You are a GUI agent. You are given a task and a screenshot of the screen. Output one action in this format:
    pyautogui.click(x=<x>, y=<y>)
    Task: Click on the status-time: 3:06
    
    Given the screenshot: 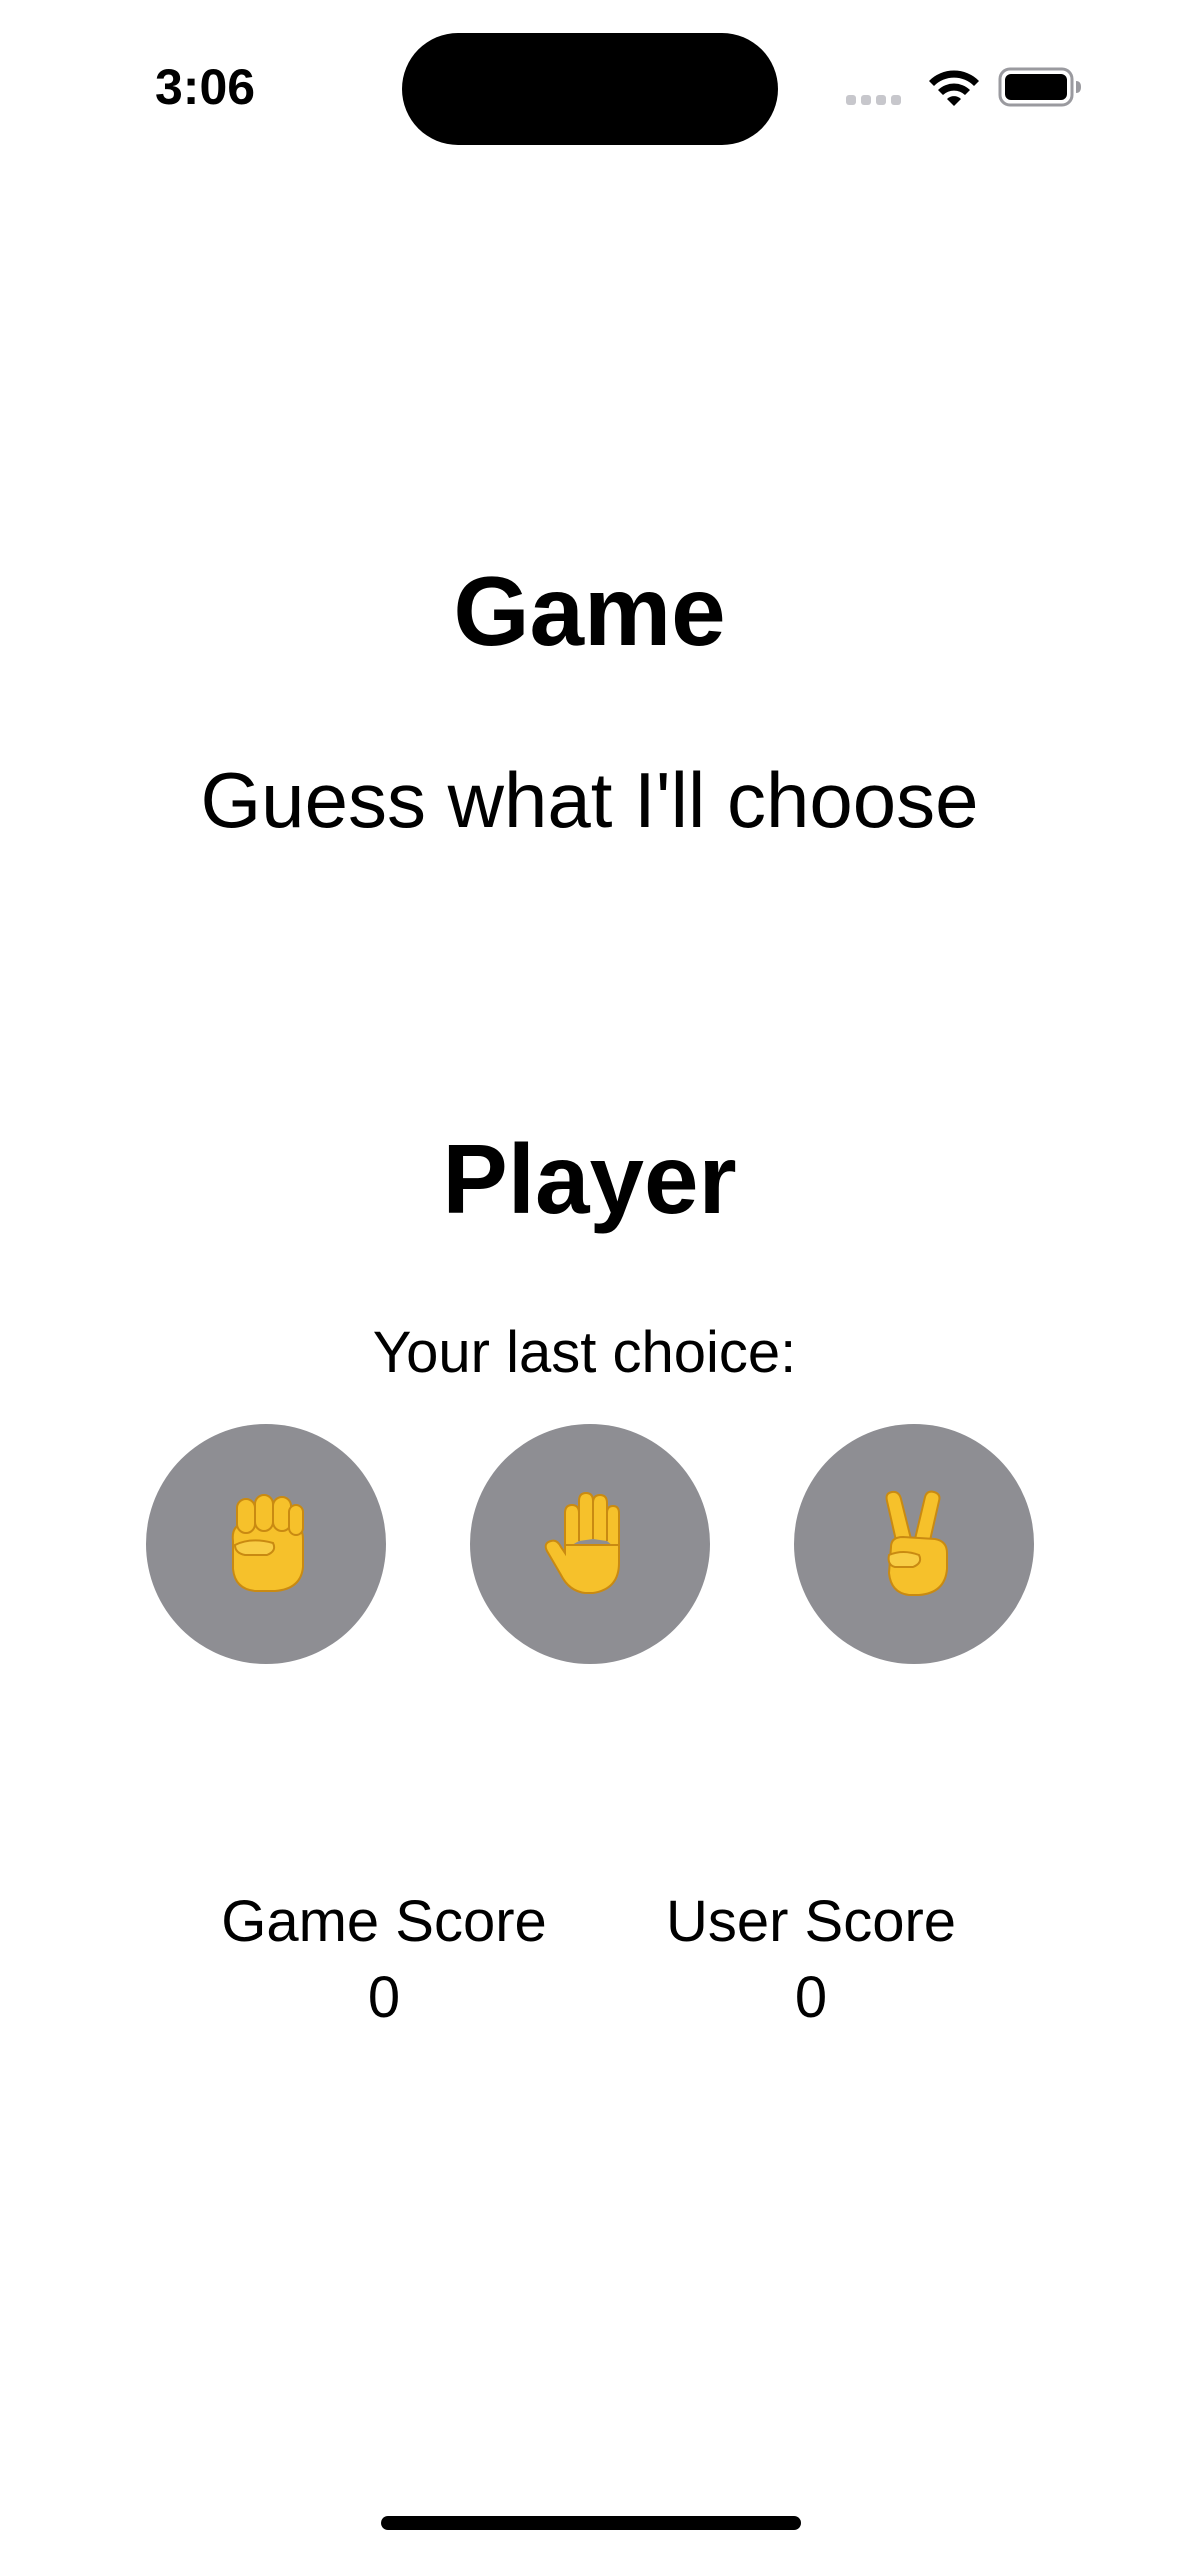 What is the action you would take?
    pyautogui.click(x=205, y=87)
    